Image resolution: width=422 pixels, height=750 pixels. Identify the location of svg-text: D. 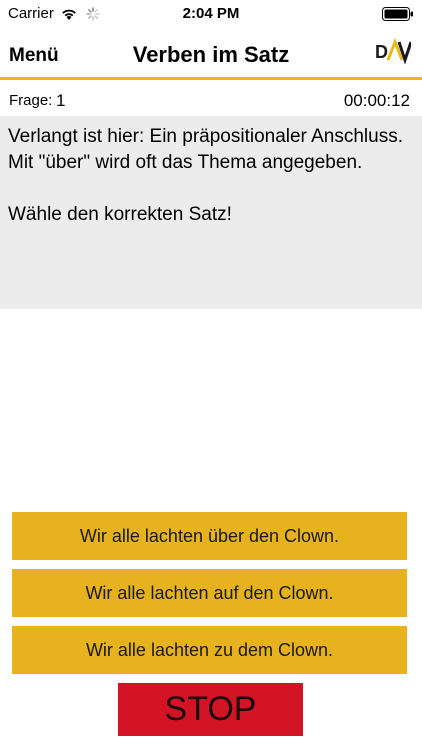
(381, 52).